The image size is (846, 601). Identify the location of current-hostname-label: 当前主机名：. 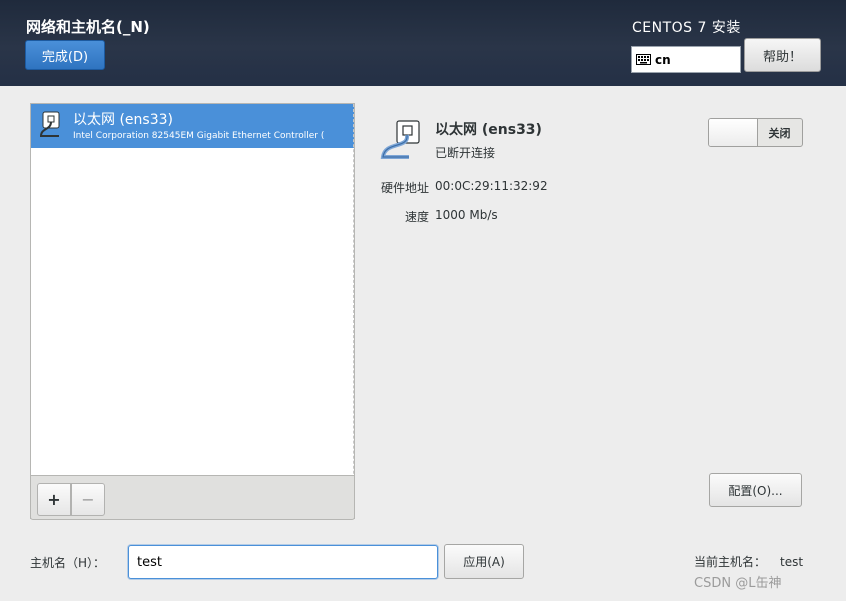
(730, 562).